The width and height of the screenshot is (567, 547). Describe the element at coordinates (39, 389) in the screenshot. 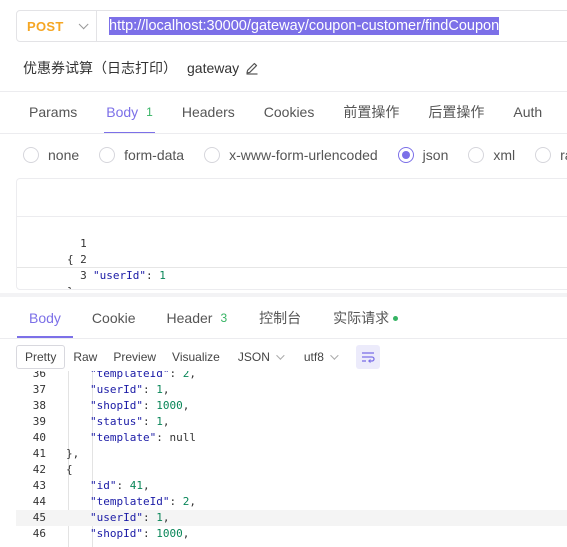

I see `line-number: 37` at that location.